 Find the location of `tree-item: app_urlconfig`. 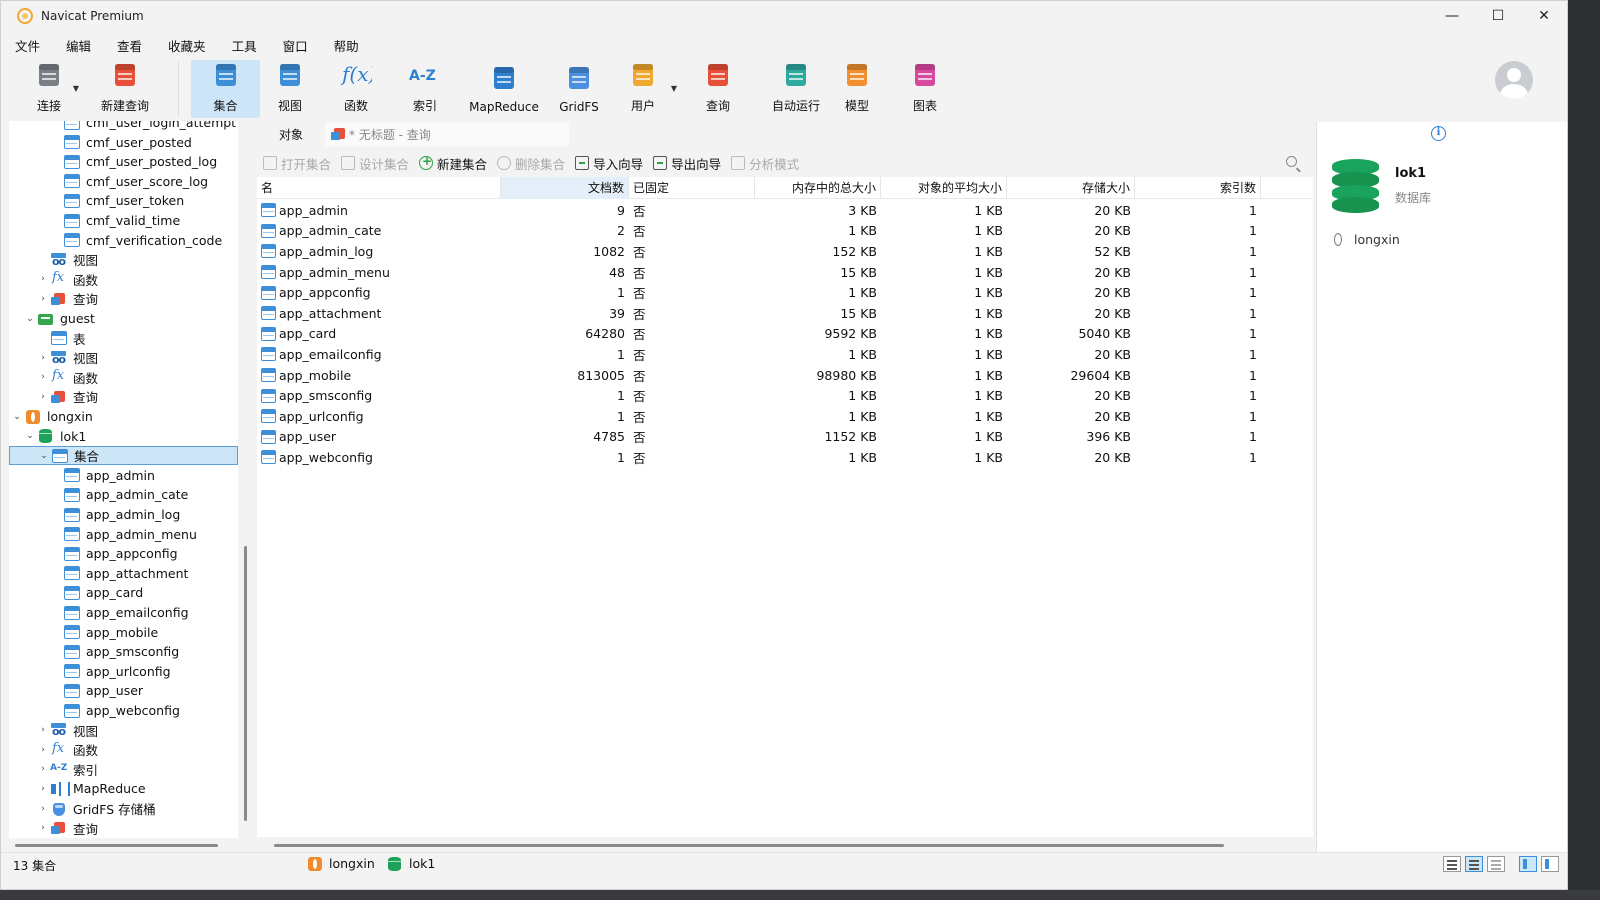

tree-item: app_urlconfig is located at coordinates (123, 671).